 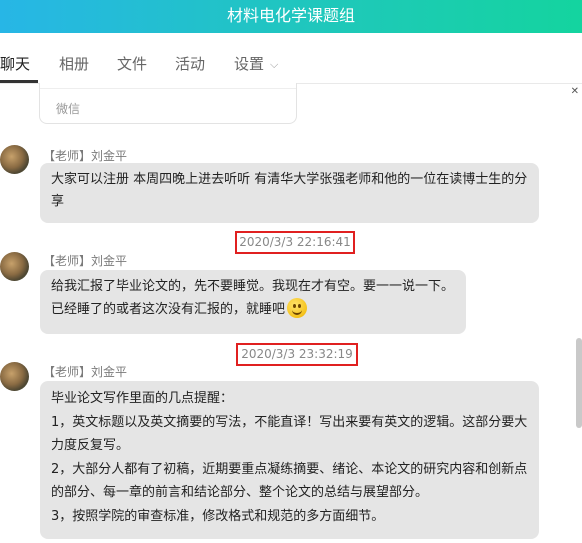 I want to click on timestamp: 2020/3/3 23:32:19, so click(x=297, y=354).